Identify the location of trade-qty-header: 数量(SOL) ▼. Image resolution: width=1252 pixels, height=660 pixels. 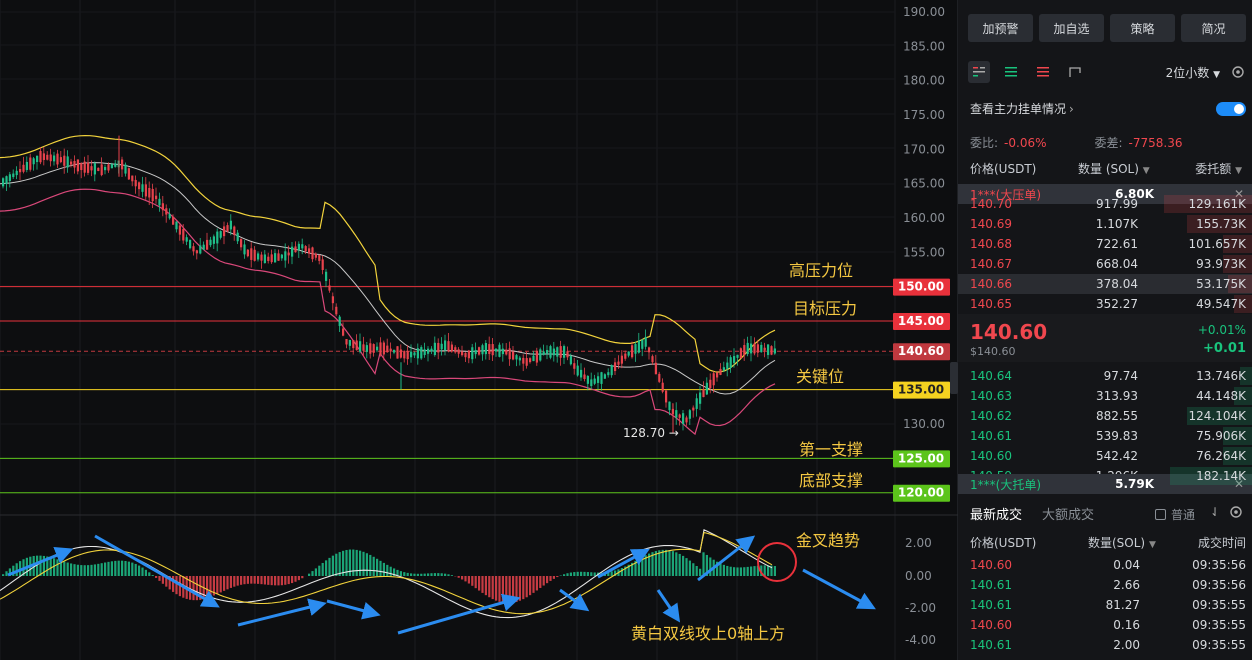
(1122, 542).